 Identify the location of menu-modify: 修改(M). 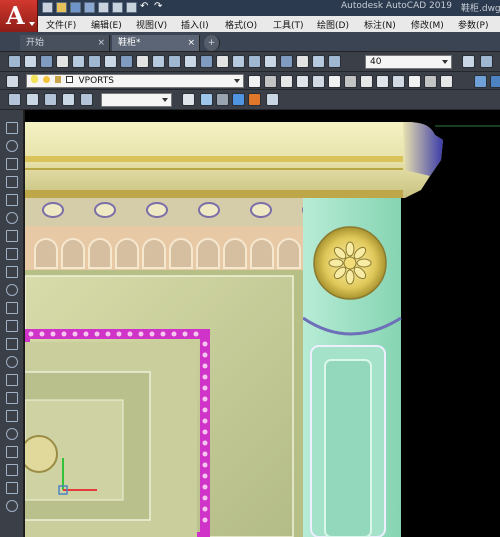
(427, 24).